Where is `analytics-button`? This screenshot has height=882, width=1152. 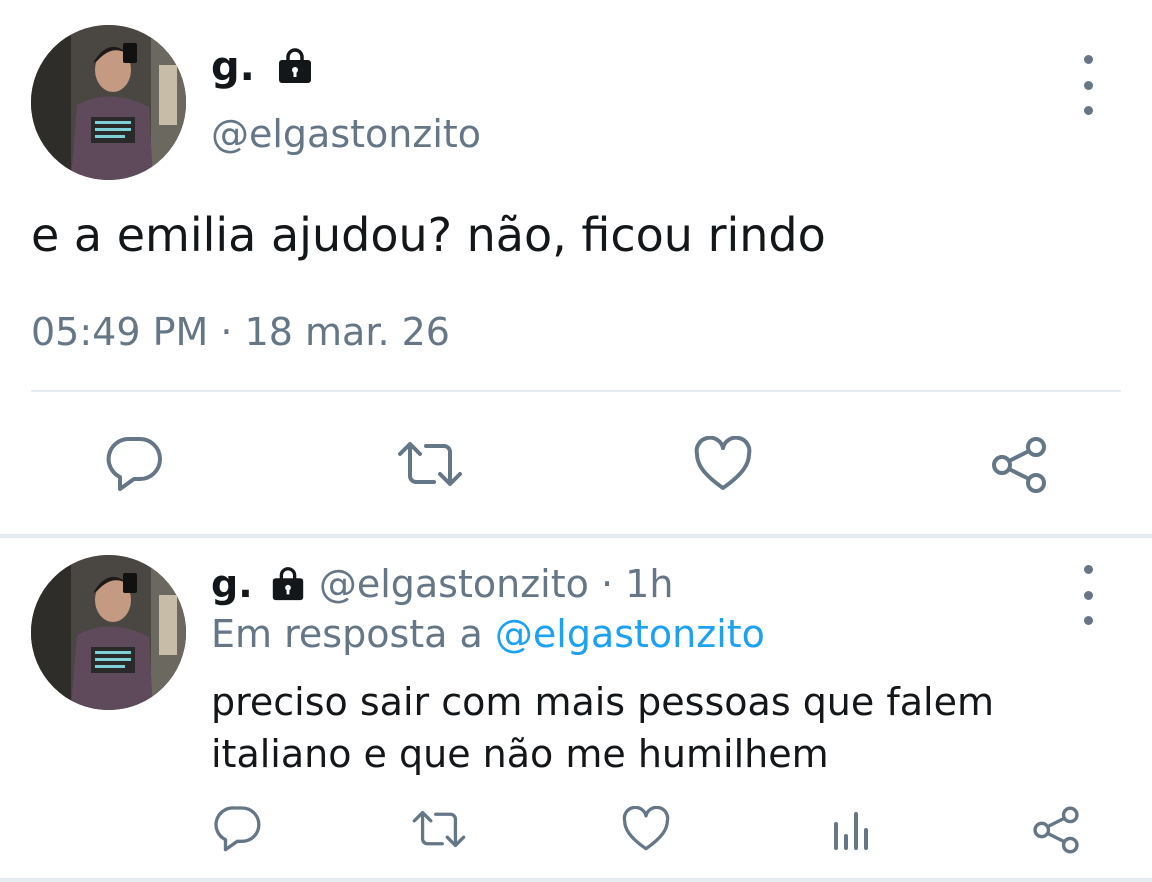 analytics-button is located at coordinates (850, 830).